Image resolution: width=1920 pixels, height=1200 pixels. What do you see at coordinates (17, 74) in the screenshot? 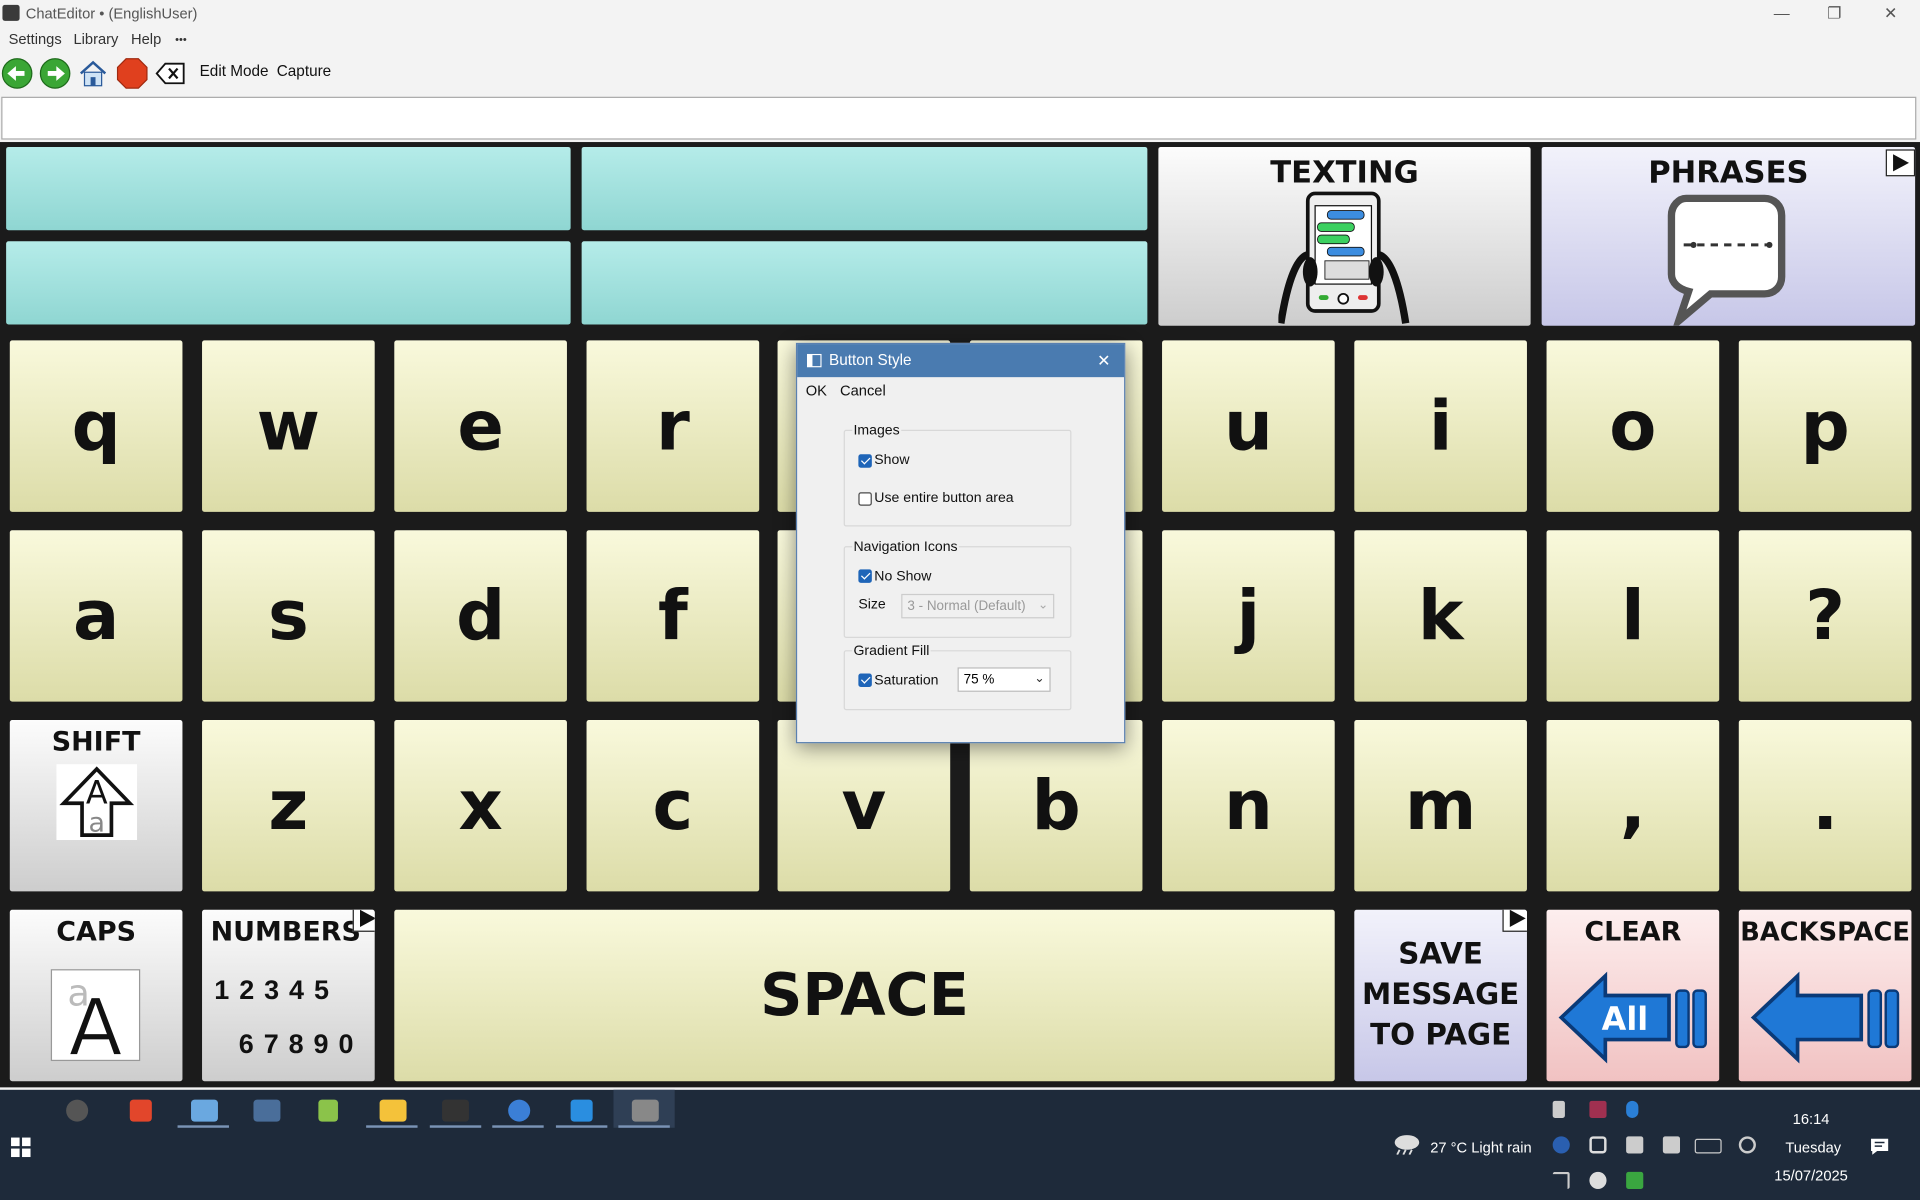
I see `back-arrow-icon` at bounding box center [17, 74].